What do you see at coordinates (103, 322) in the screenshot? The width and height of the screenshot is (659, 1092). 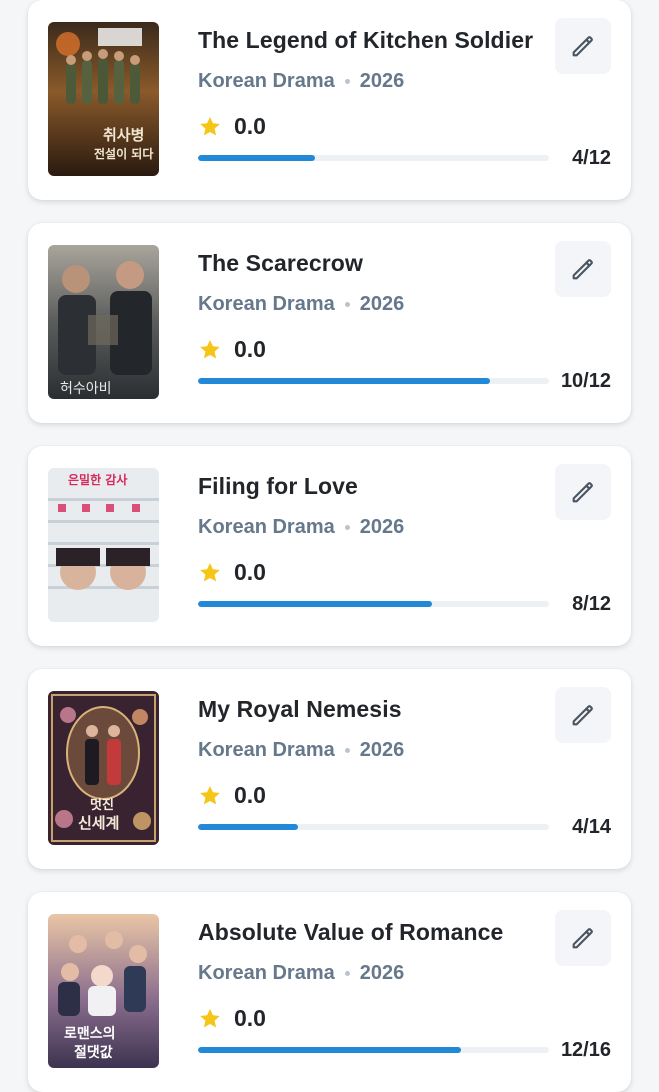 I see `poster-image: 허수아비` at bounding box center [103, 322].